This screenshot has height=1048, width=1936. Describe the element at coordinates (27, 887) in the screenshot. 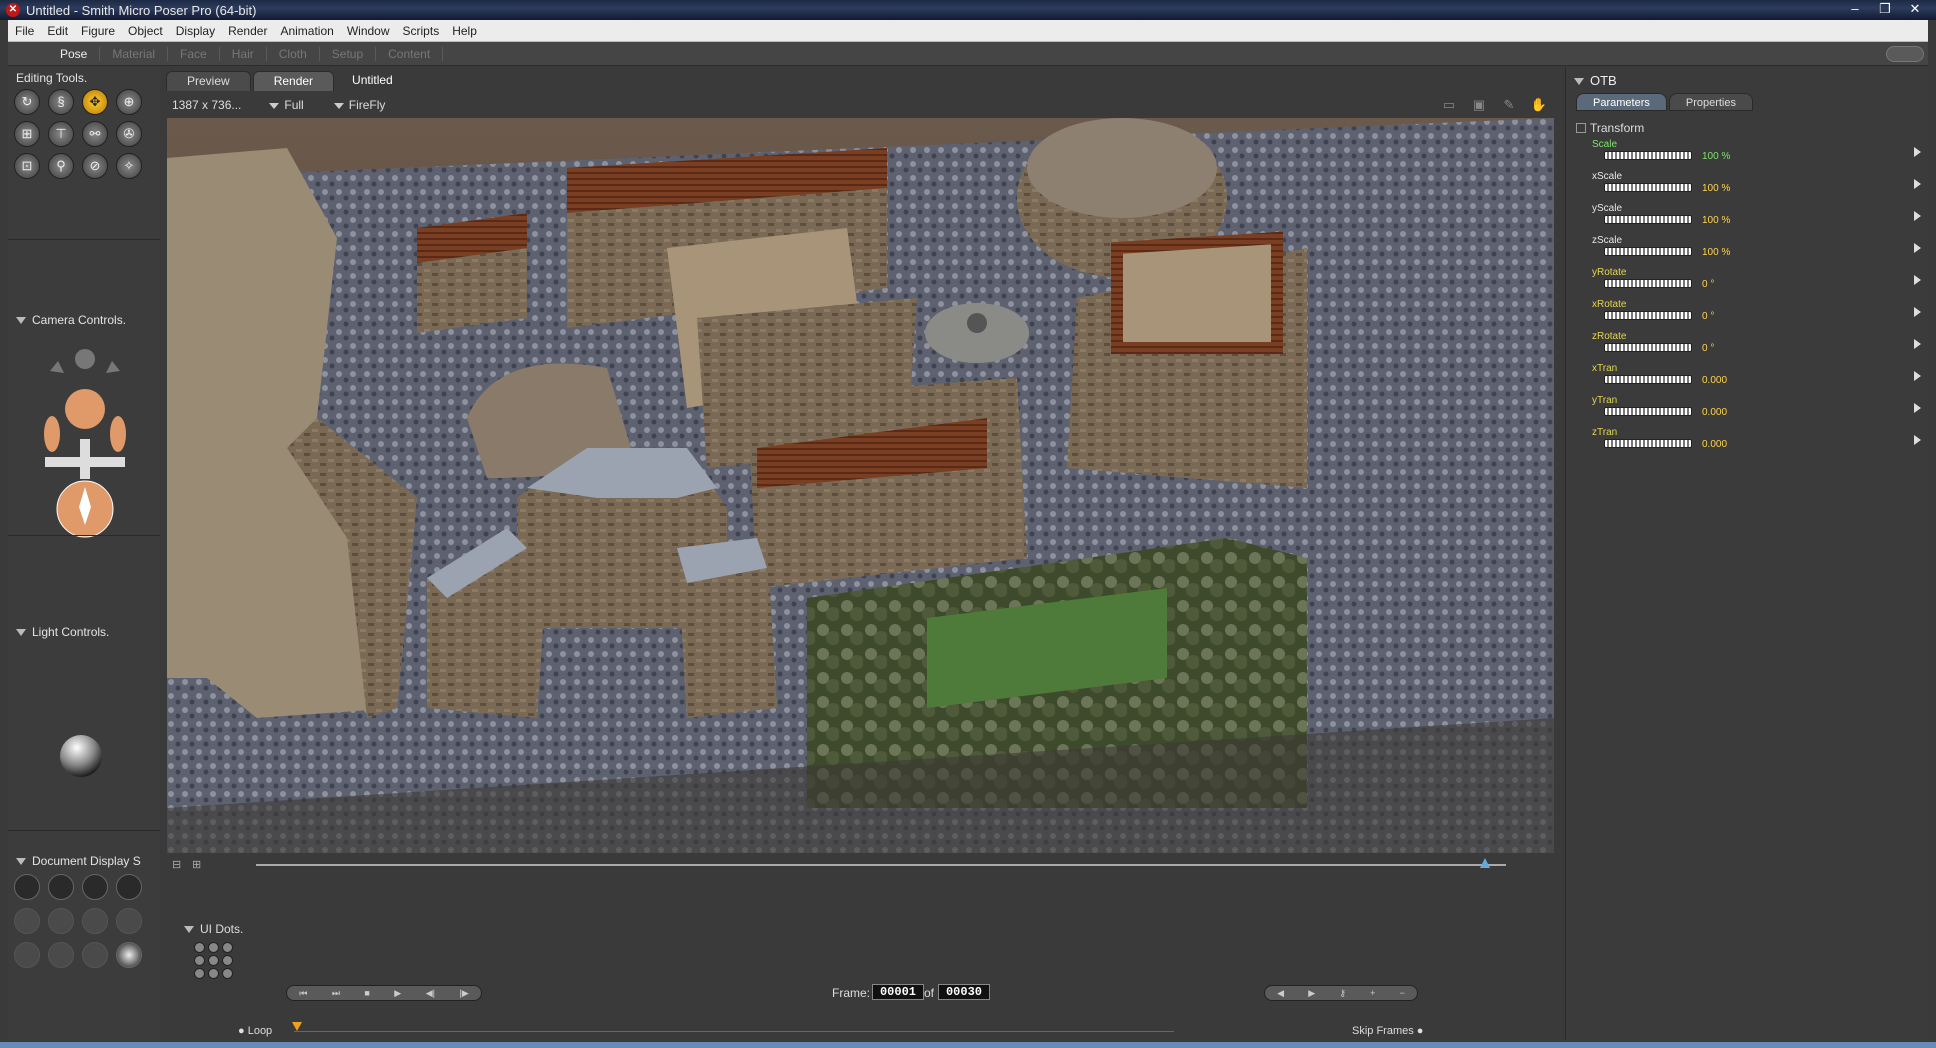

I see `silhouette-style-icon` at that location.